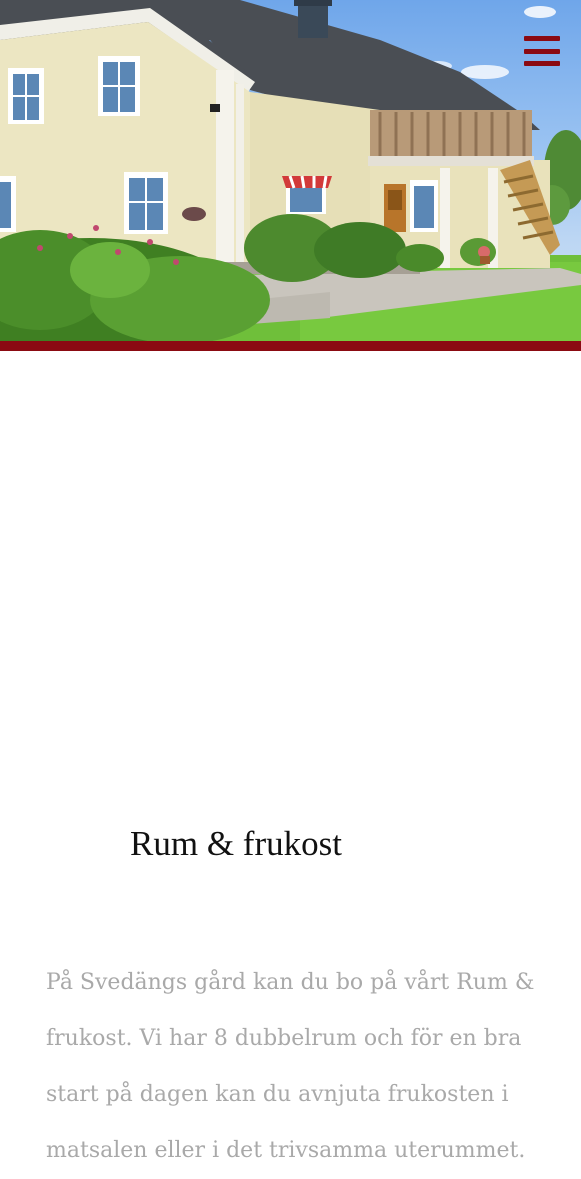  What do you see at coordinates (290, 346) in the screenshot?
I see `accent-bar` at bounding box center [290, 346].